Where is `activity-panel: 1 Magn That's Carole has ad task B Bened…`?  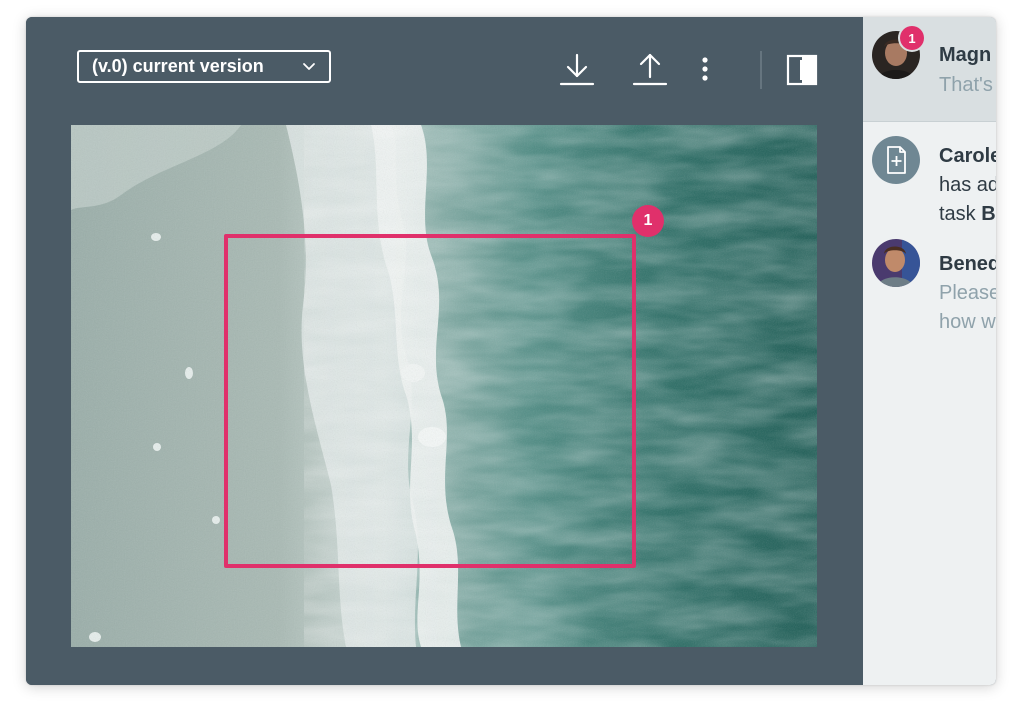 activity-panel: 1 Magn That's Carole has ad task B Bened… is located at coordinates (929, 351).